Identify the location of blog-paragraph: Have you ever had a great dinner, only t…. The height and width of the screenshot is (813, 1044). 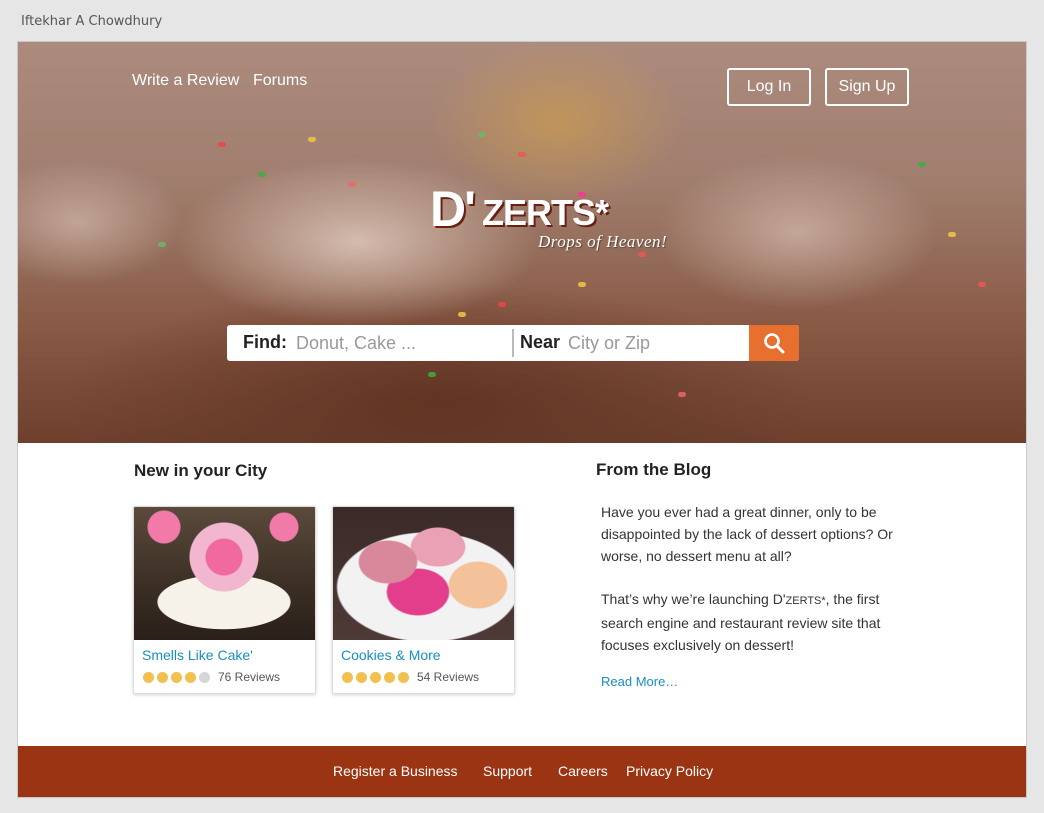
(747, 534).